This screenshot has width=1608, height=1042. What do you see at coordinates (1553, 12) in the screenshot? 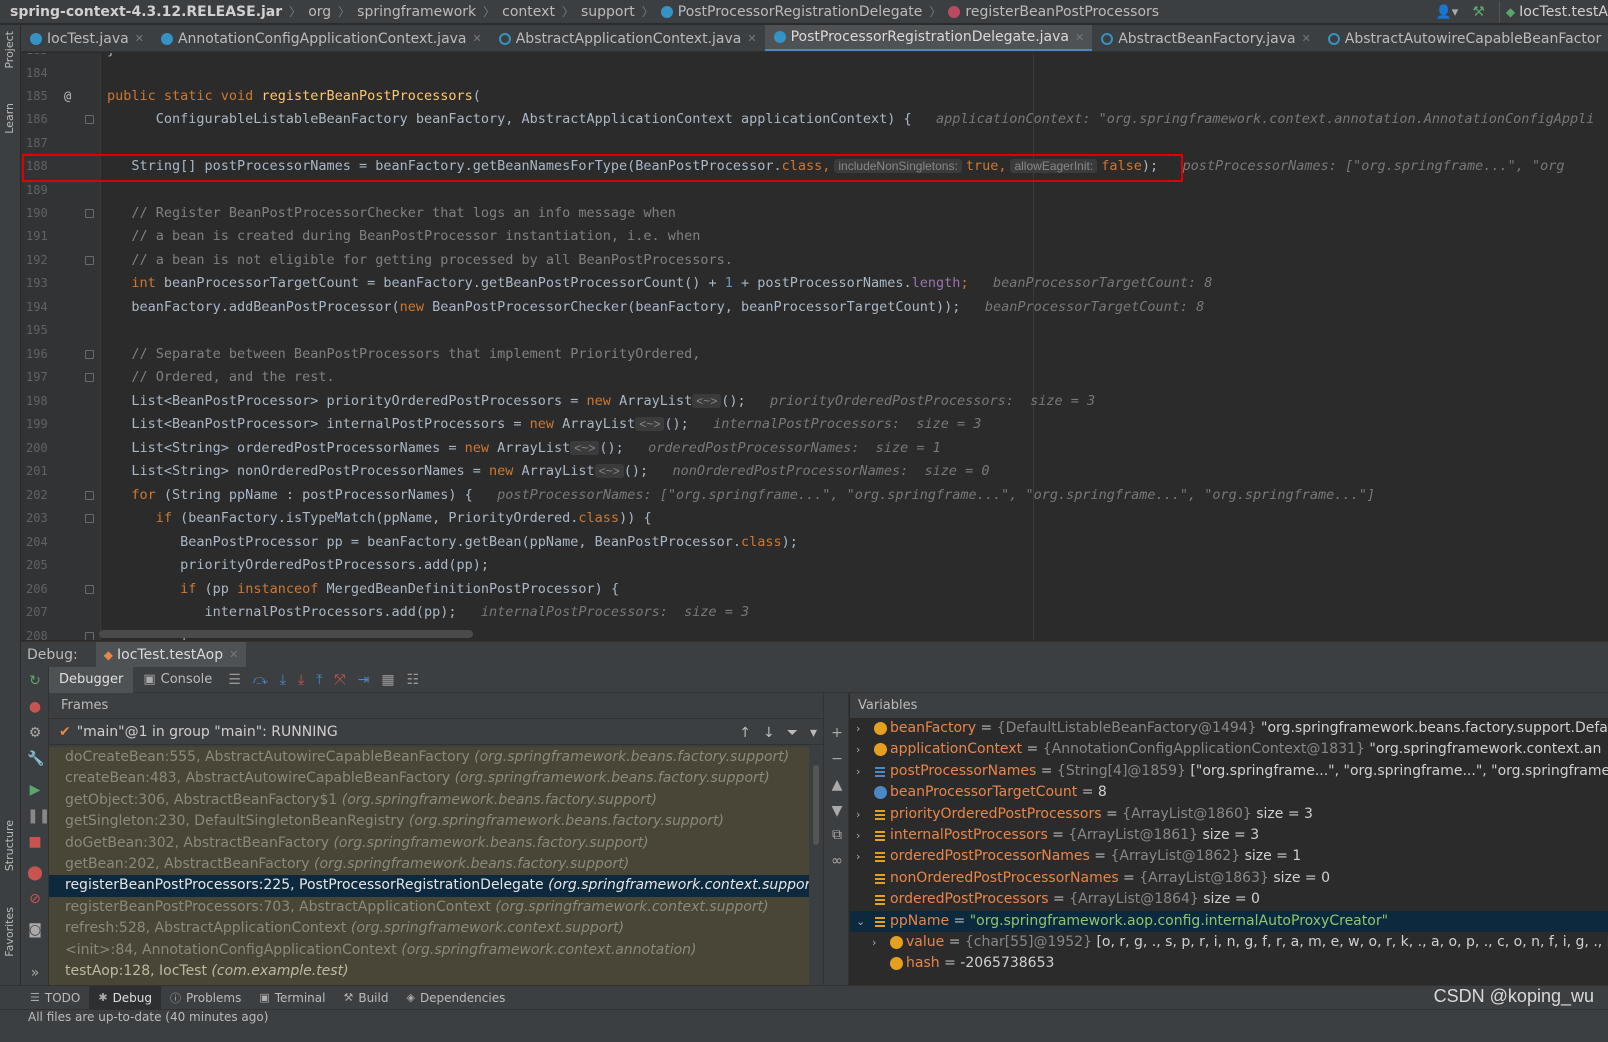
I see `run-configuration-selector: ◆ IocTest.testA` at bounding box center [1553, 12].